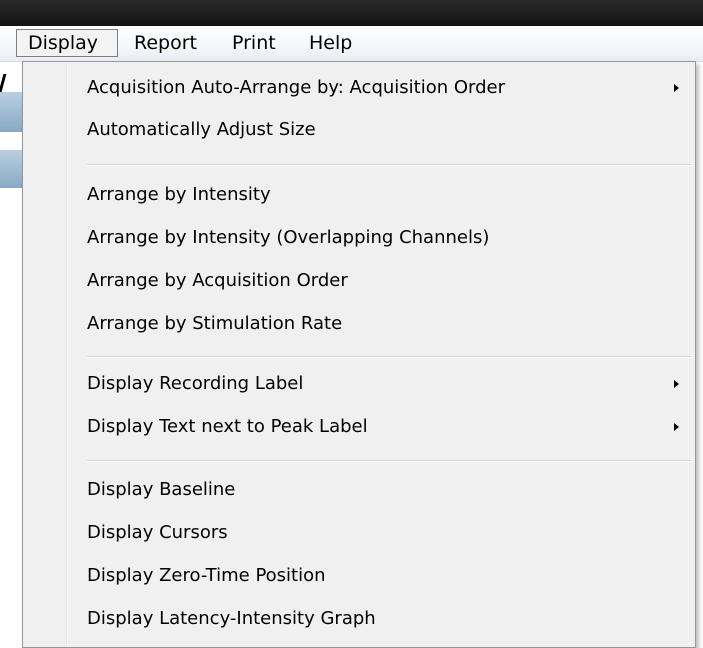  I want to click on menu-item-display-zero-time-position: Display Zero-Time Position, so click(359, 576).